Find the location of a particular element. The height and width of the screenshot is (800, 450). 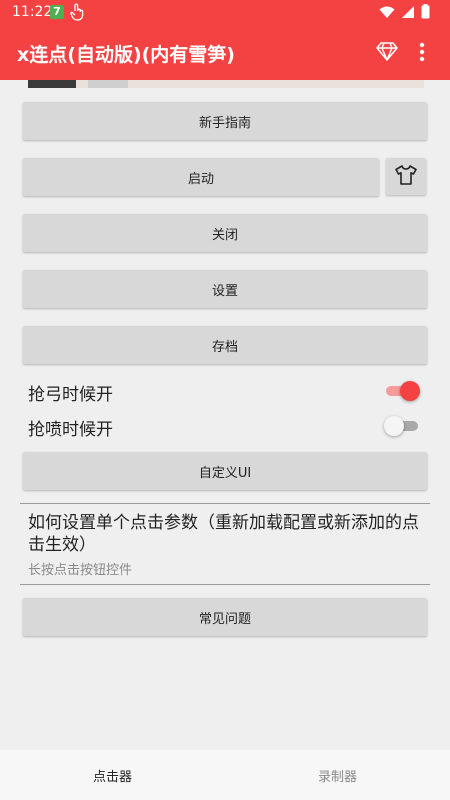

wifi-icon is located at coordinates (387, 14).